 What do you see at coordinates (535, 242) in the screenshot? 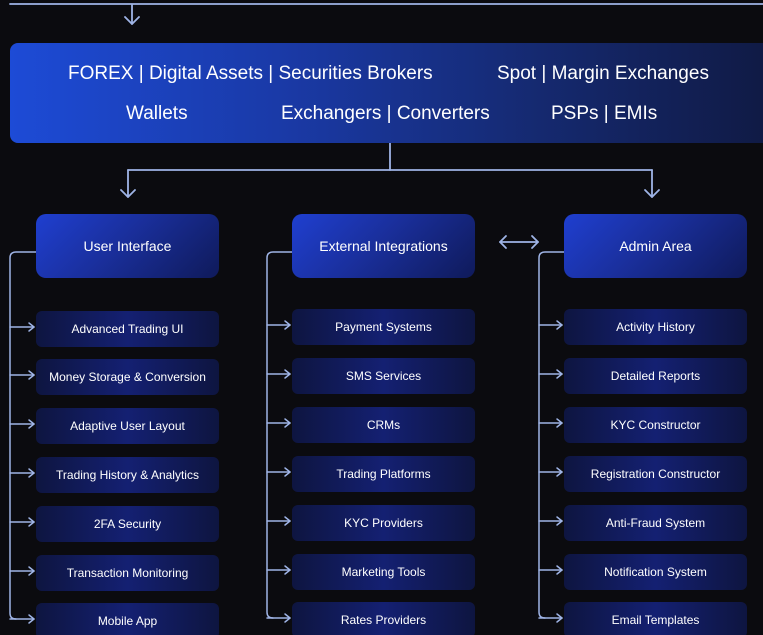
I see `double-arrow-right` at bounding box center [535, 242].